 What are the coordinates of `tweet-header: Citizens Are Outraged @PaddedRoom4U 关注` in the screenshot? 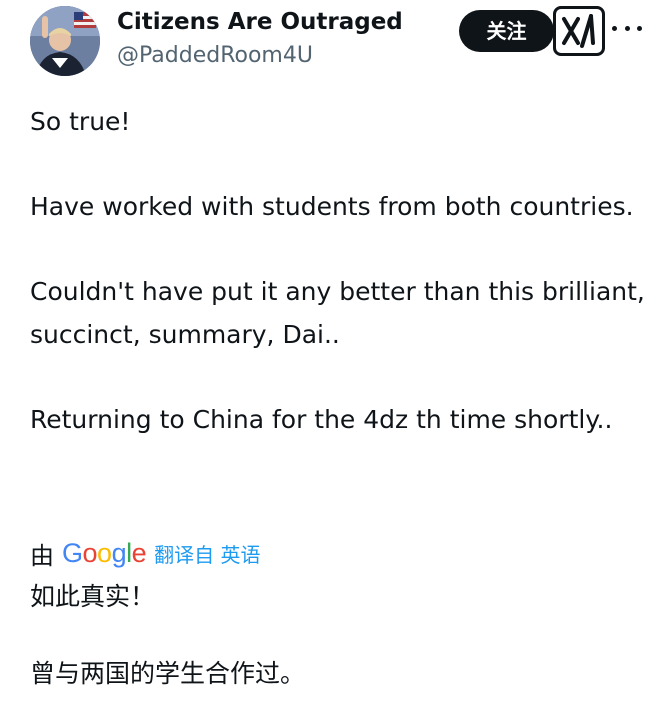 It's located at (336, 45).